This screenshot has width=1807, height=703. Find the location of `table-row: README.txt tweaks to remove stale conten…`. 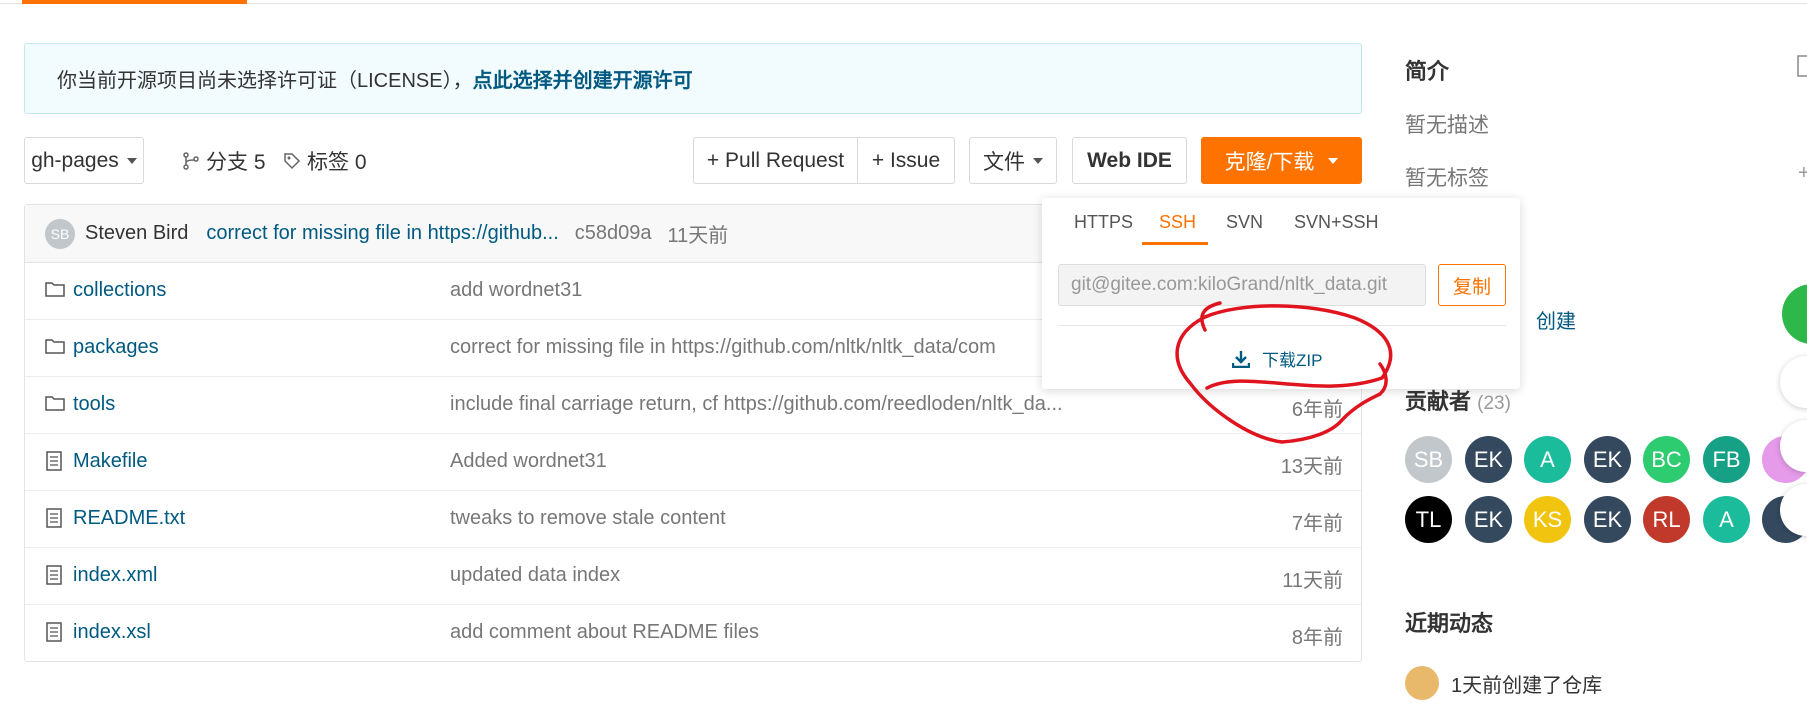

table-row: README.txt tweaks to remove stale conten… is located at coordinates (693, 519).